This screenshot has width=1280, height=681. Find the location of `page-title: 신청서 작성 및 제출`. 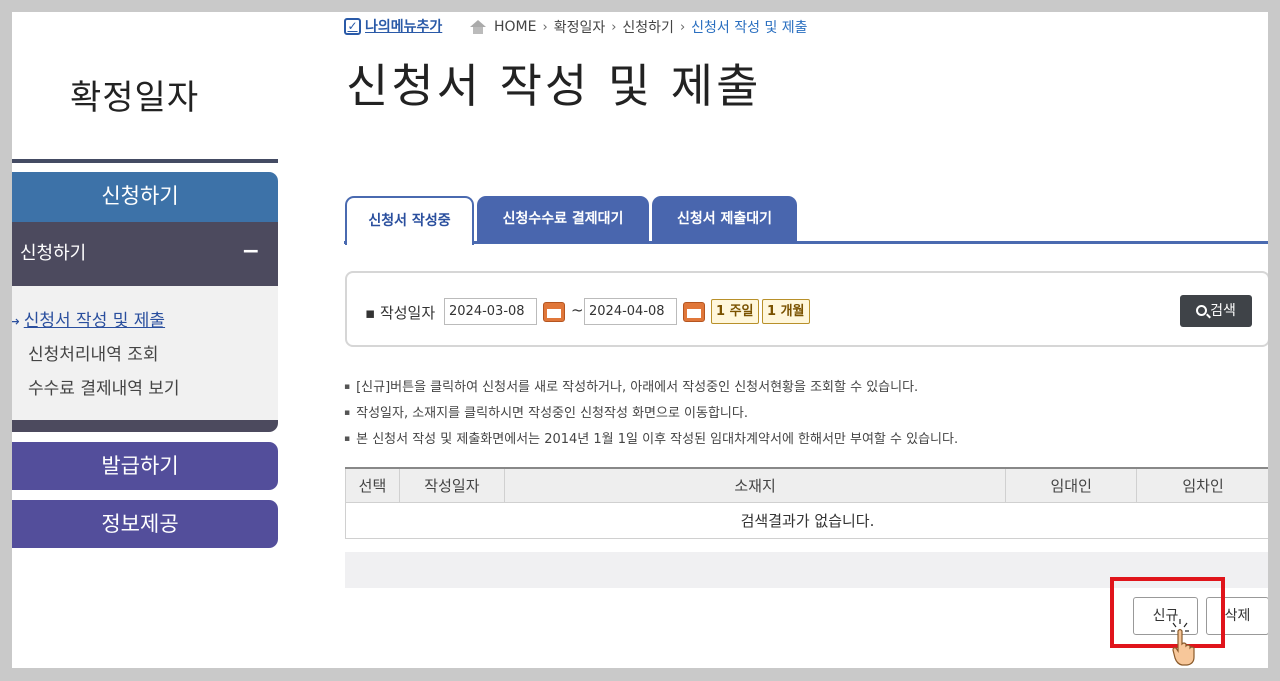

page-title: 신청서 작성 및 제출 is located at coordinates (554, 86).